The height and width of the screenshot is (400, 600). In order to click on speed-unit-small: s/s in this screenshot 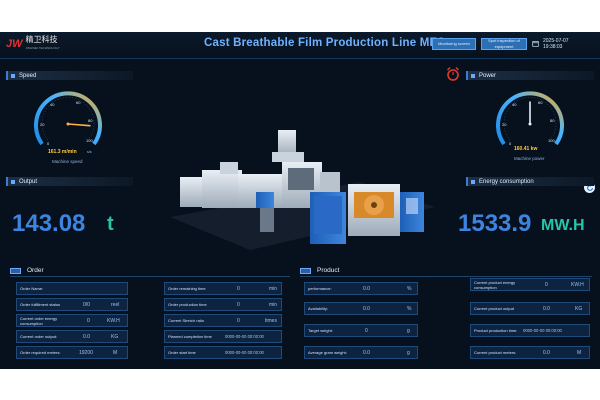, I will do `click(89, 152)`.